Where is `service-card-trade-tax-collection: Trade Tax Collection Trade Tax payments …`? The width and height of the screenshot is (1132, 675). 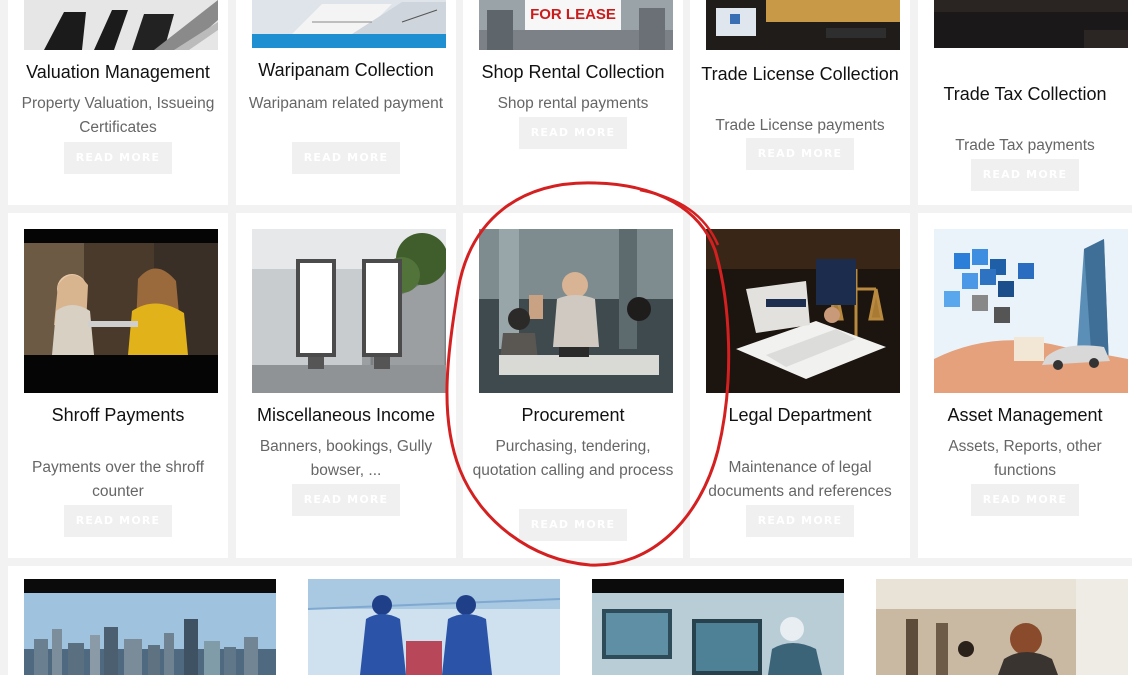
service-card-trade-tax-collection: Trade Tax Collection Trade Tax payments … is located at coordinates (1025, 102).